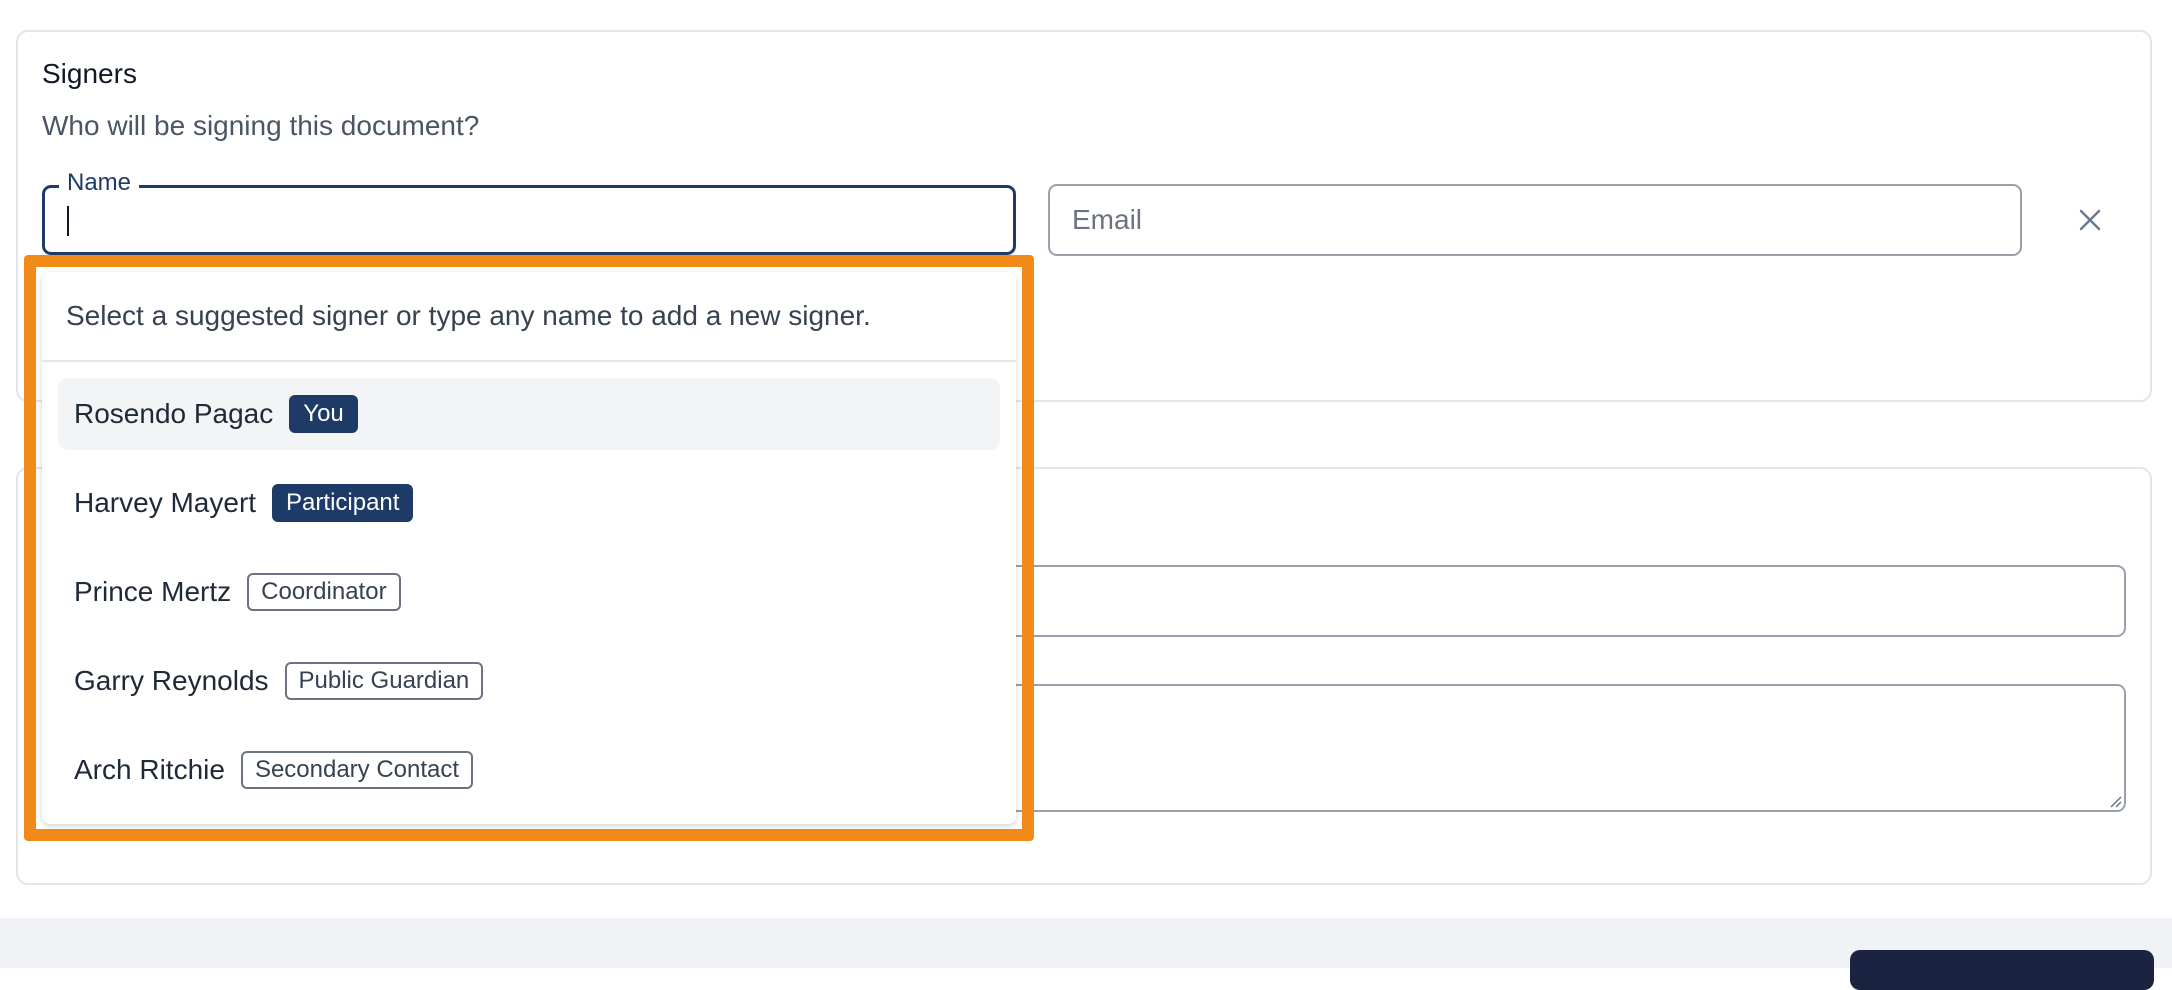 This screenshot has width=2172, height=990. What do you see at coordinates (324, 592) in the screenshot?
I see `role-badge: Coordinator` at bounding box center [324, 592].